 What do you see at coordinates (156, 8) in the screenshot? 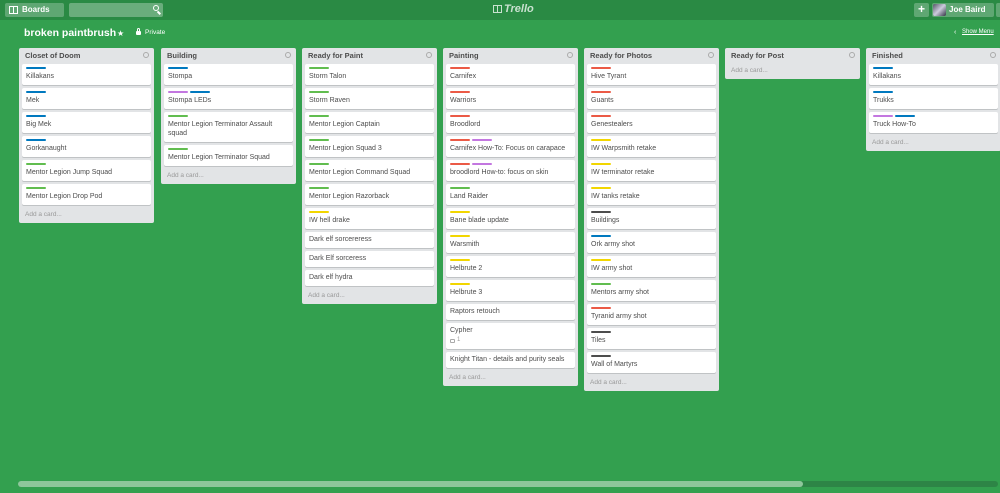
I see `search-icon` at bounding box center [156, 8].